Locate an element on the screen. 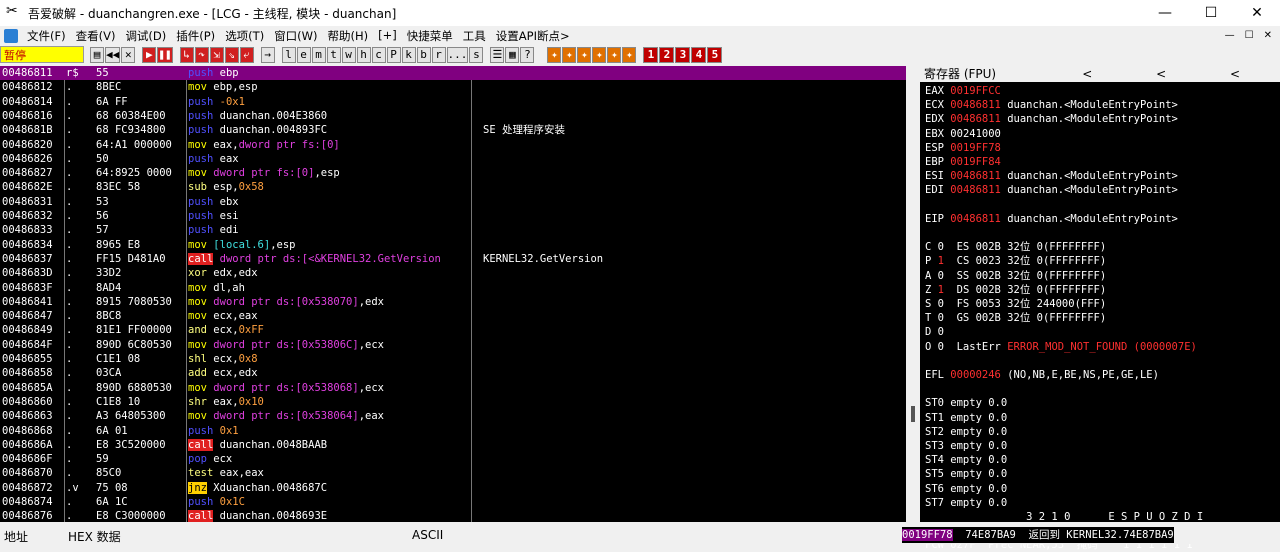 This screenshot has height=552, width=1280. plugin-icon-5: ✦ is located at coordinates (614, 54).